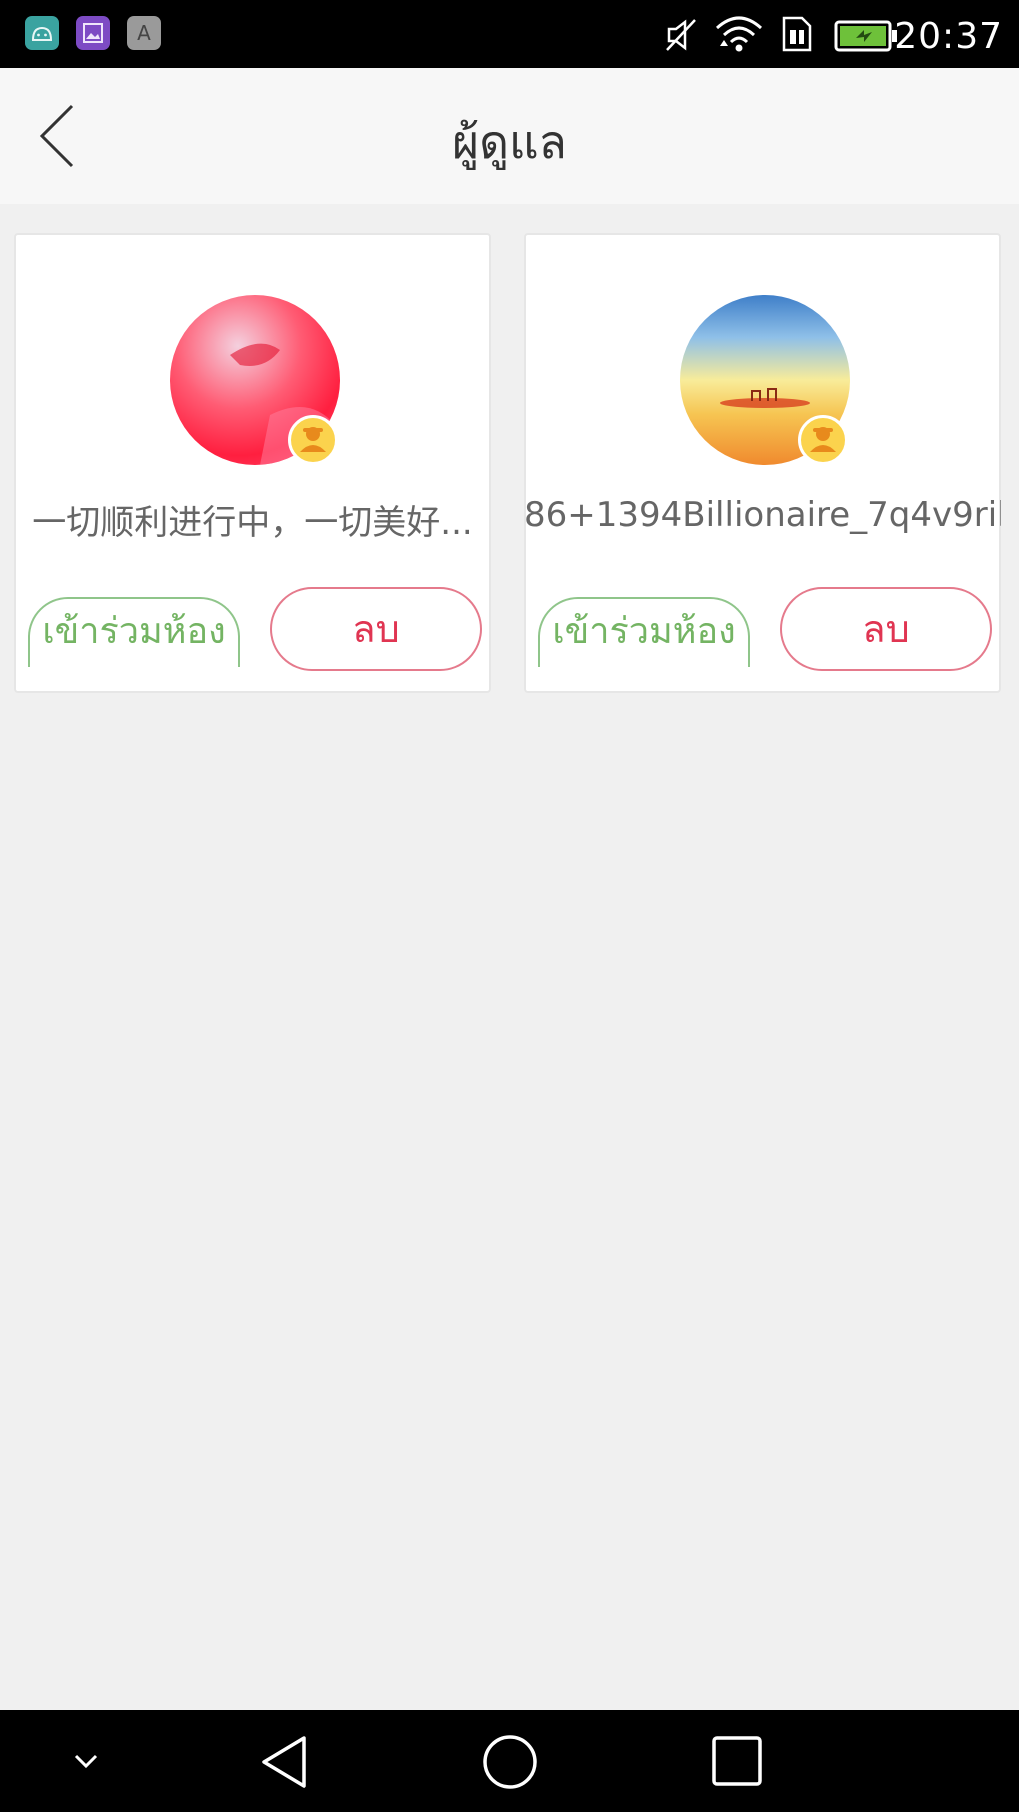 This screenshot has height=1812, width=1019. I want to click on mute-icon, so click(681, 35).